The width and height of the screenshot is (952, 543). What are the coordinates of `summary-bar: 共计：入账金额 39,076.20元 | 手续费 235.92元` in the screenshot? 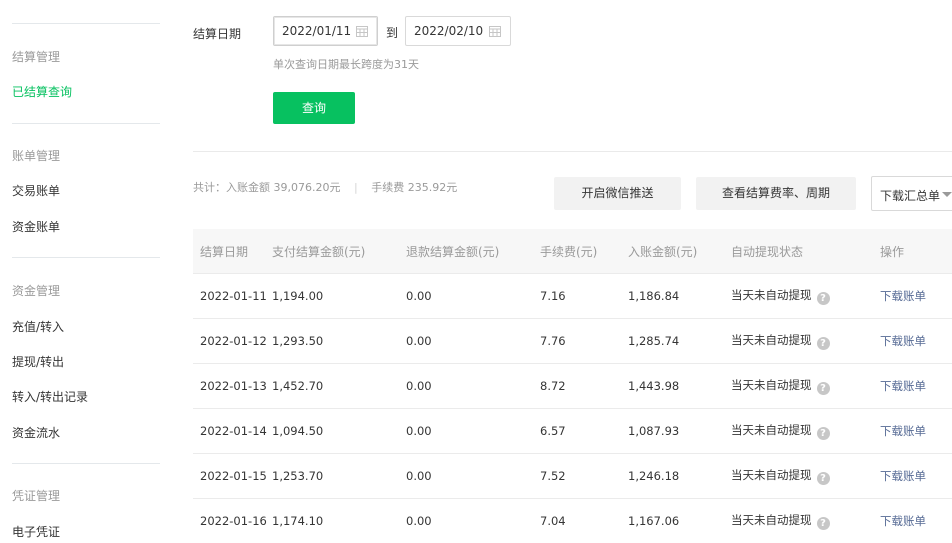 It's located at (325, 187).